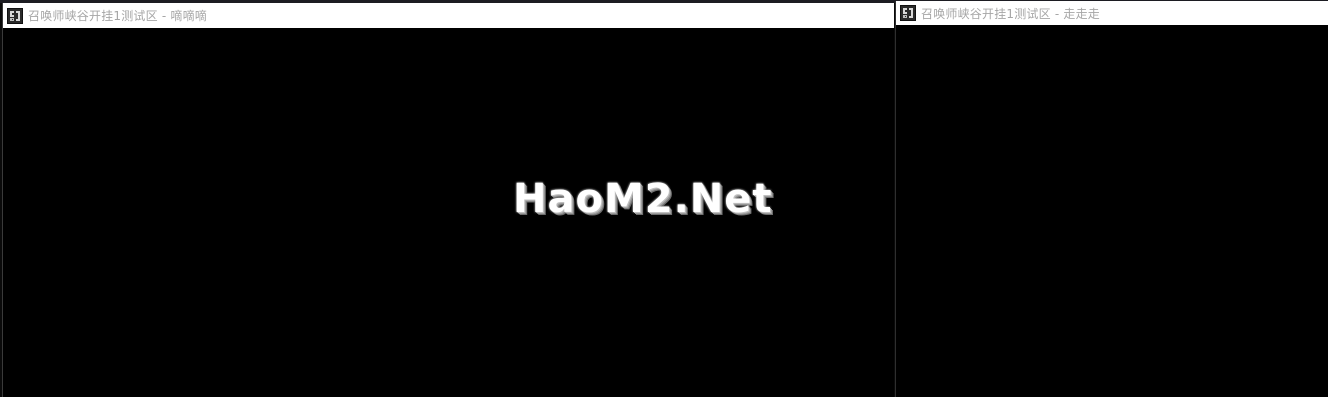  What do you see at coordinates (448, 15) in the screenshot?
I see `window-titlebar-left: 召唤师峡谷开挂1测试区 - 嘀嘀嘀` at bounding box center [448, 15].